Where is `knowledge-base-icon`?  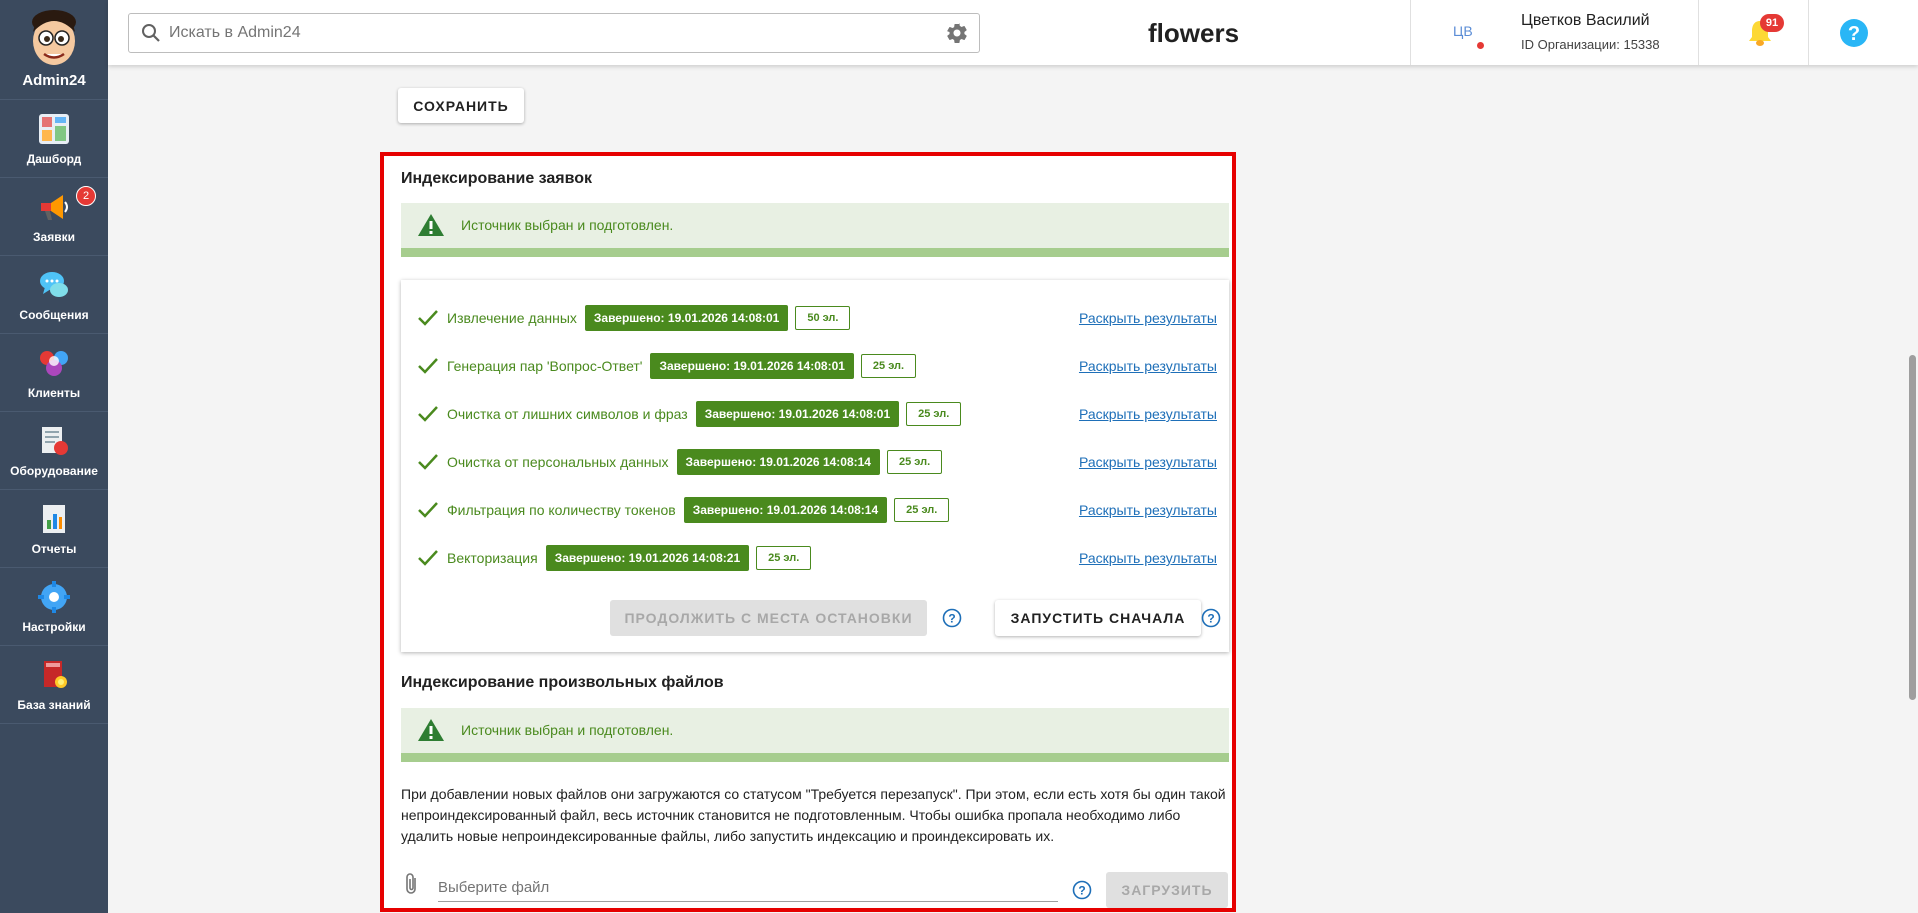 knowledge-base-icon is located at coordinates (55, 674).